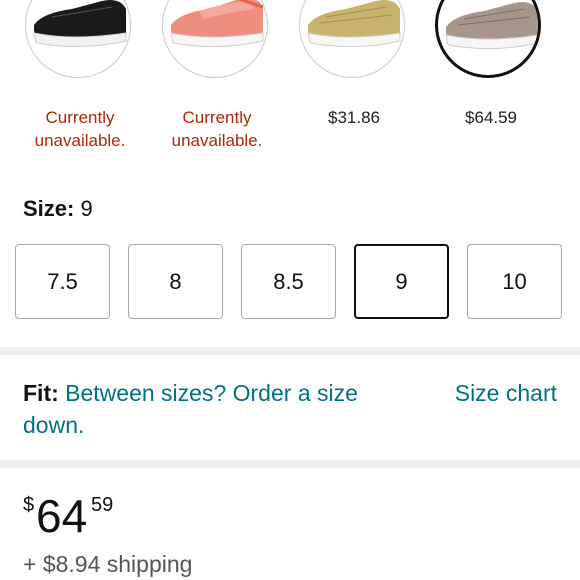  What do you see at coordinates (175, 281) in the screenshot?
I see `size-option-8: 8` at bounding box center [175, 281].